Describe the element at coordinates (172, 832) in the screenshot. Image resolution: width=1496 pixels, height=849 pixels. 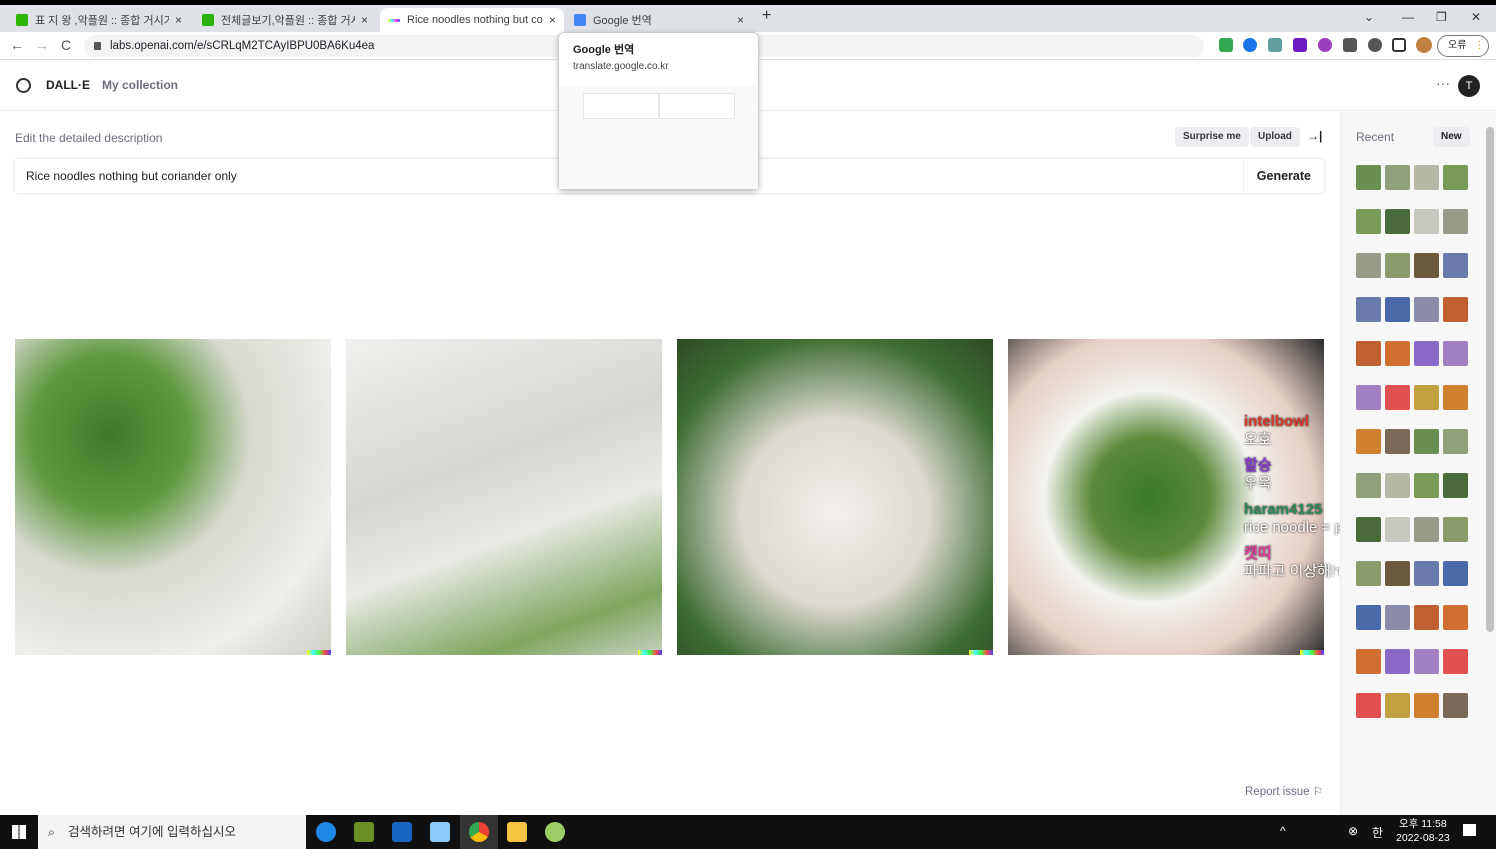
I see `taskbar-search: ⌕ 검색하려면 여기에 입력하십시오` at that location.